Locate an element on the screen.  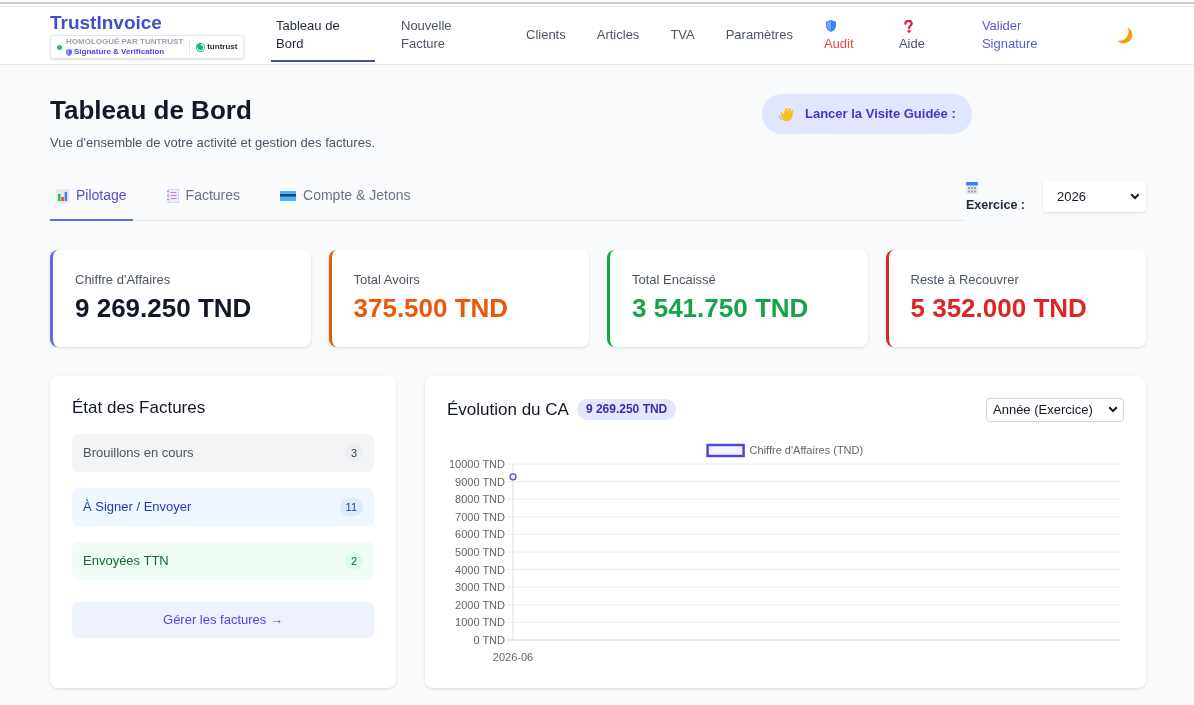
nav-link: Valider Signature is located at coordinates (1028, 34).